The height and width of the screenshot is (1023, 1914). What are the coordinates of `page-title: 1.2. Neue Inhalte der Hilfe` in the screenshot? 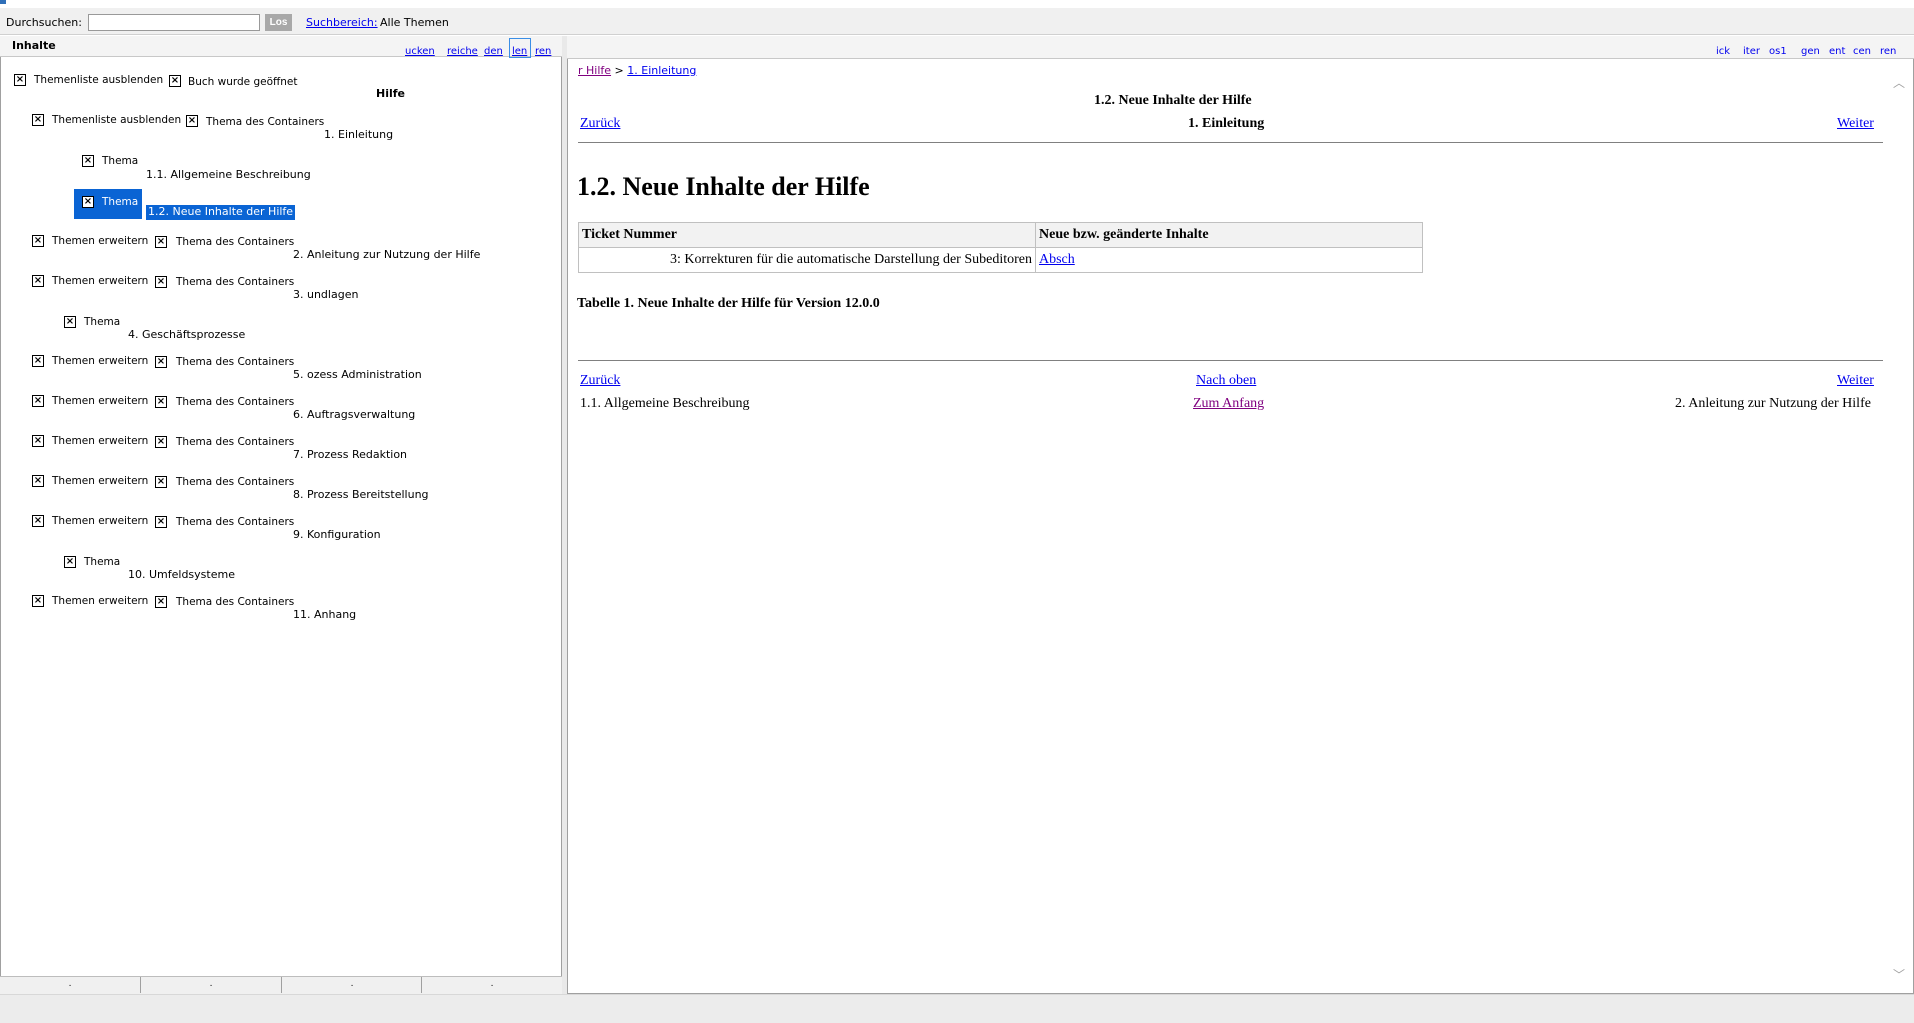 It's located at (723, 186).